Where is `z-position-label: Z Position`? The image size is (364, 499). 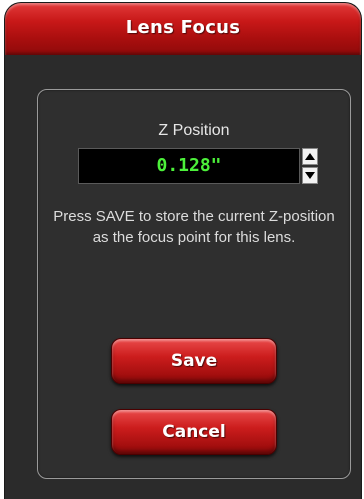
z-position-label: Z Position is located at coordinates (194, 130).